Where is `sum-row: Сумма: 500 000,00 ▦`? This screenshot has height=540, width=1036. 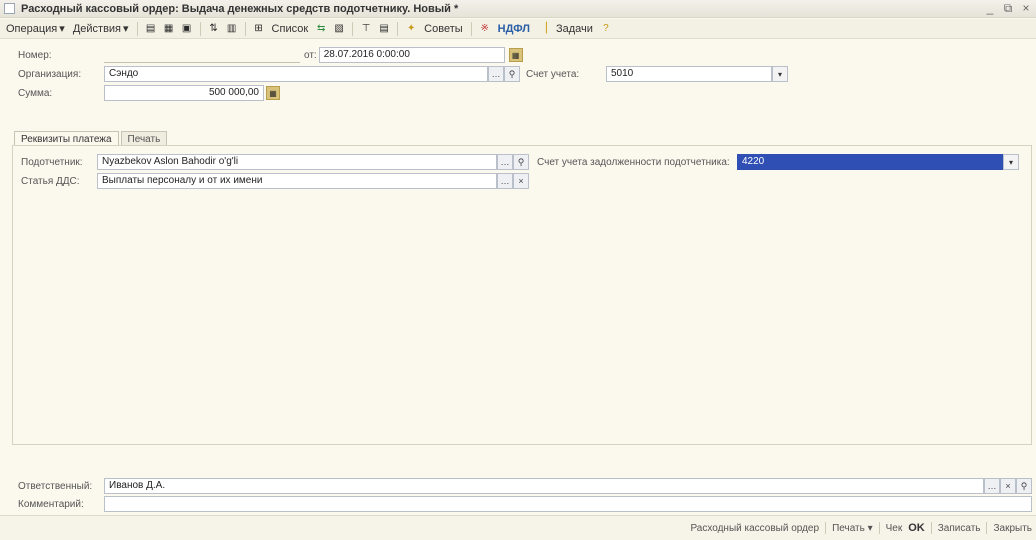
sum-row: Сумма: 500 000,00 ▦ is located at coordinates (149, 93).